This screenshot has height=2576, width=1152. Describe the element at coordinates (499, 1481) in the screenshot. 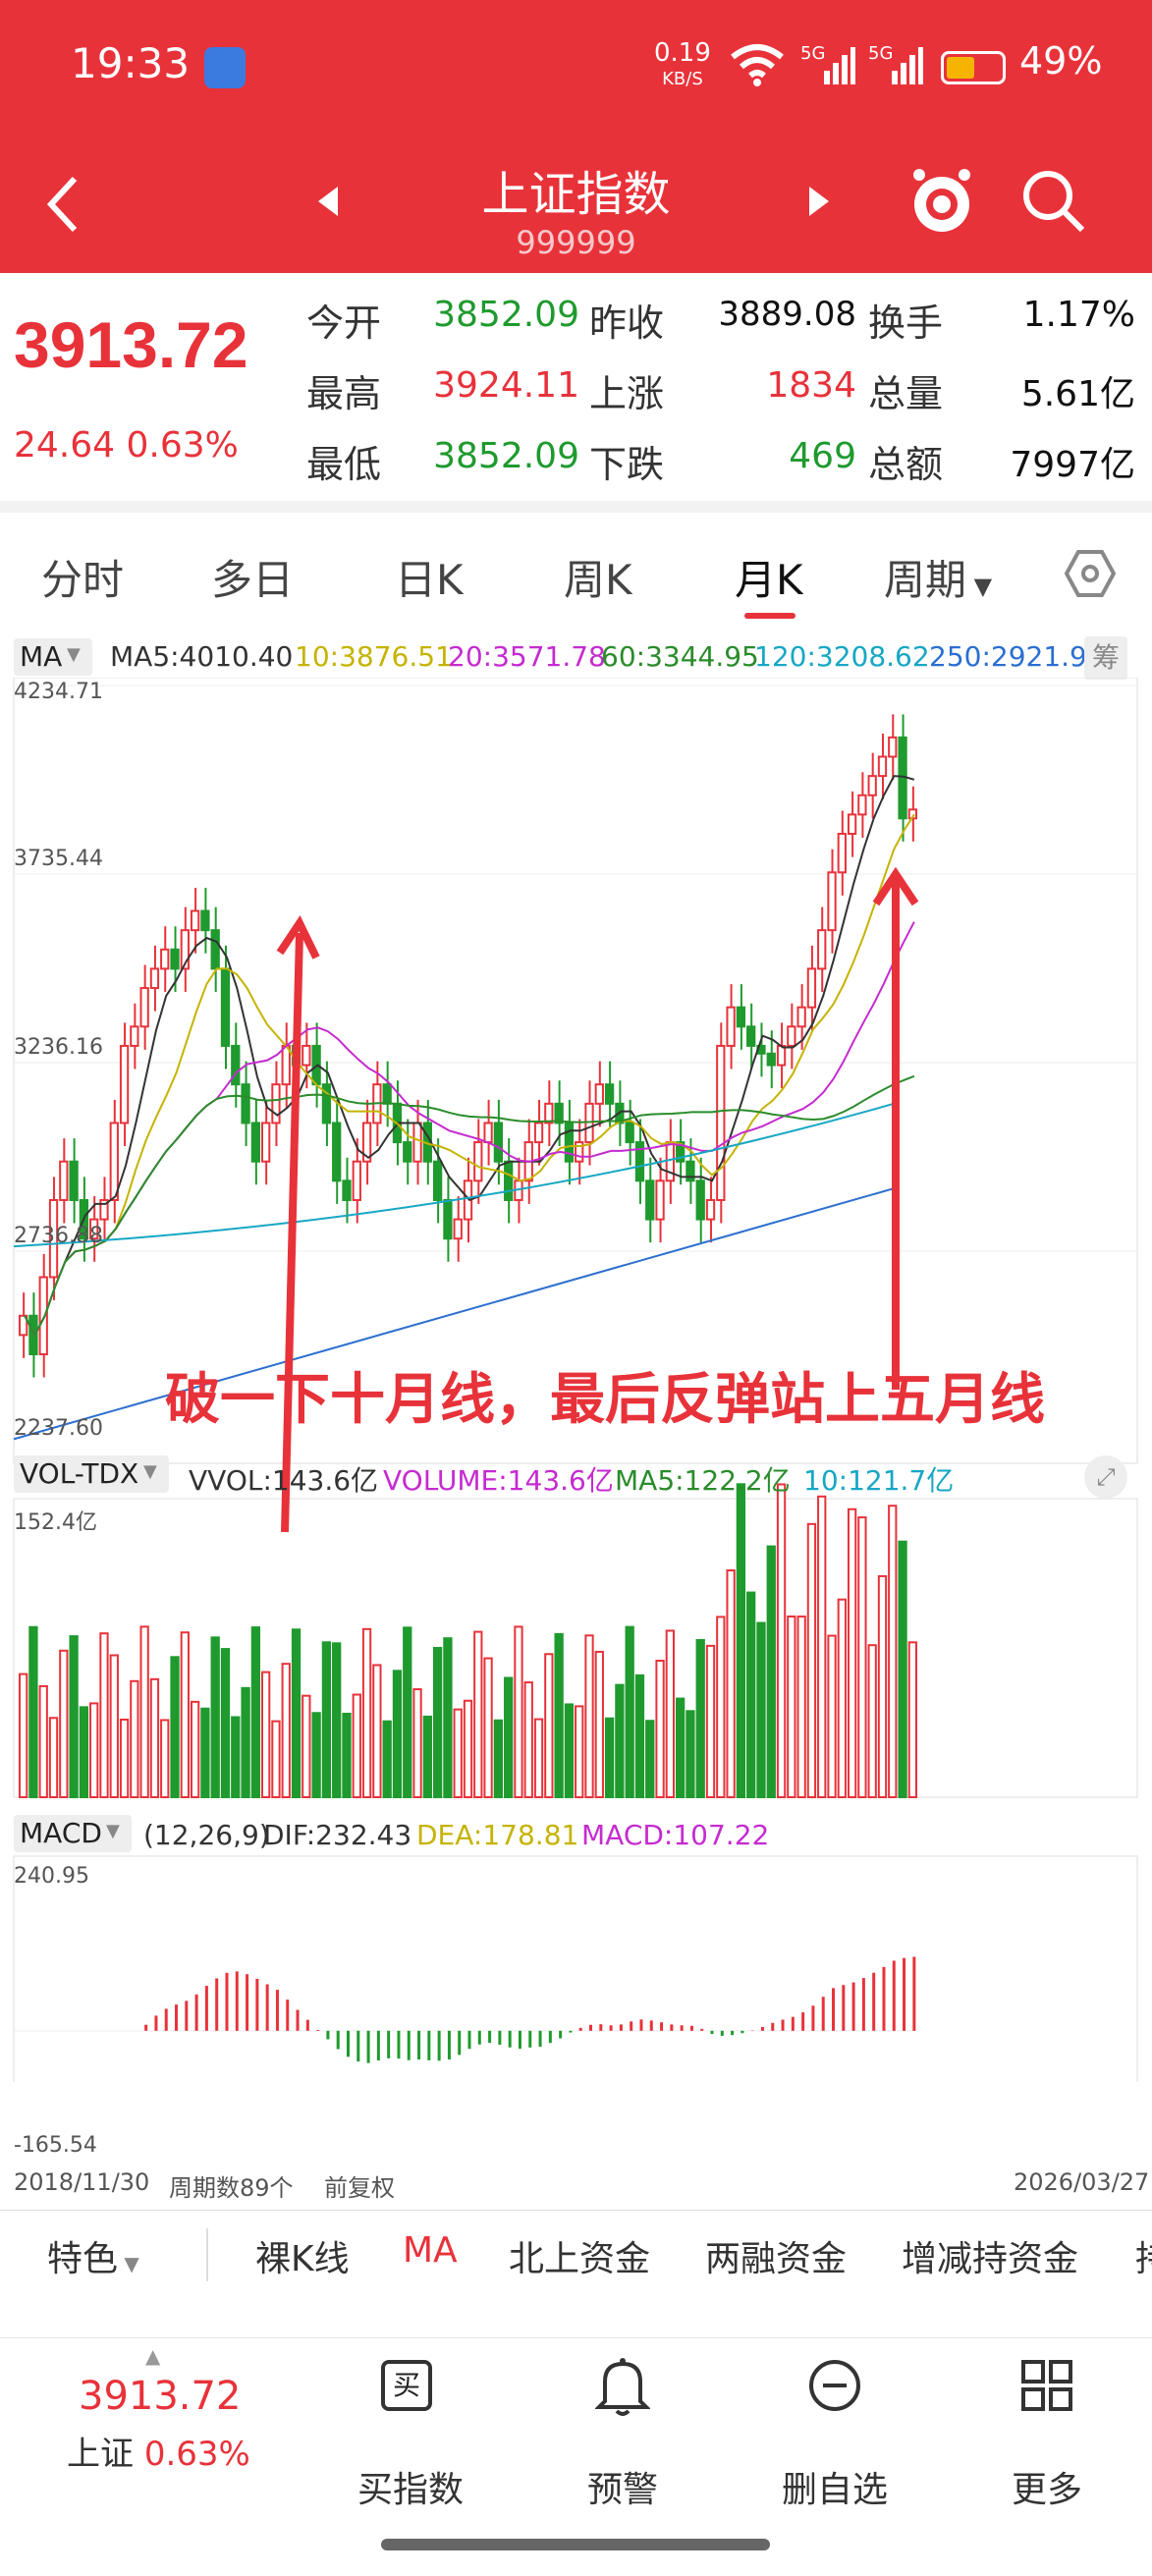

I see `volume-legend-value: VOLUME:143.6亿` at that location.